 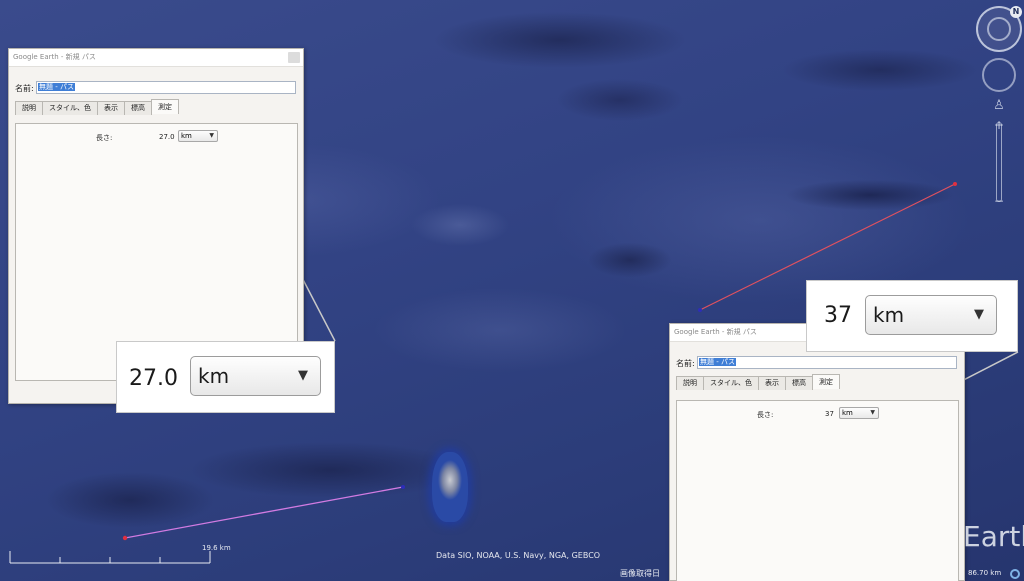 What do you see at coordinates (294, 57) in the screenshot?
I see `close-icon` at bounding box center [294, 57].